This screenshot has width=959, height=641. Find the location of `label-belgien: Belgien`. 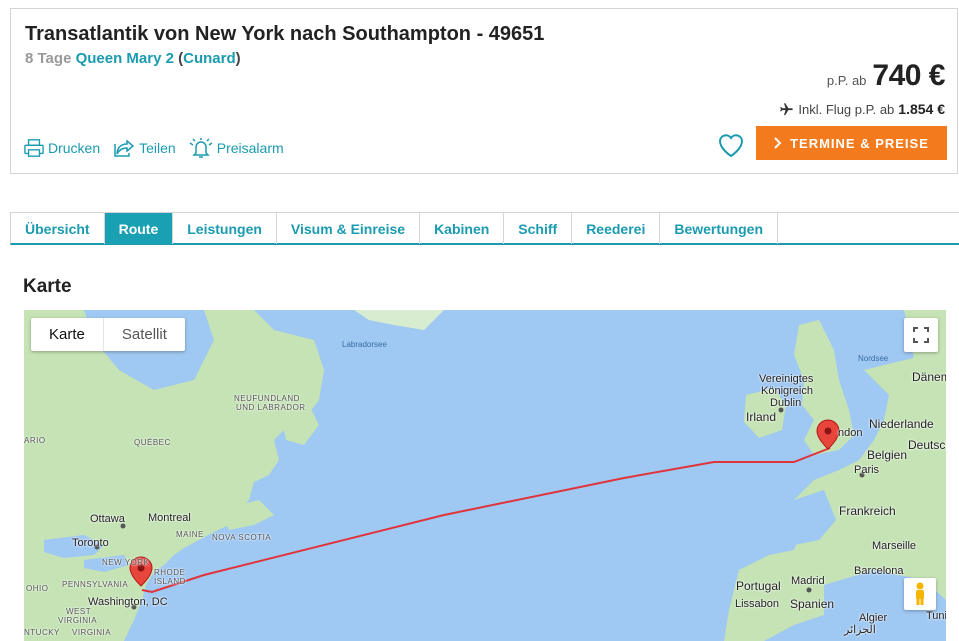

label-belgien: Belgien is located at coordinates (887, 455).